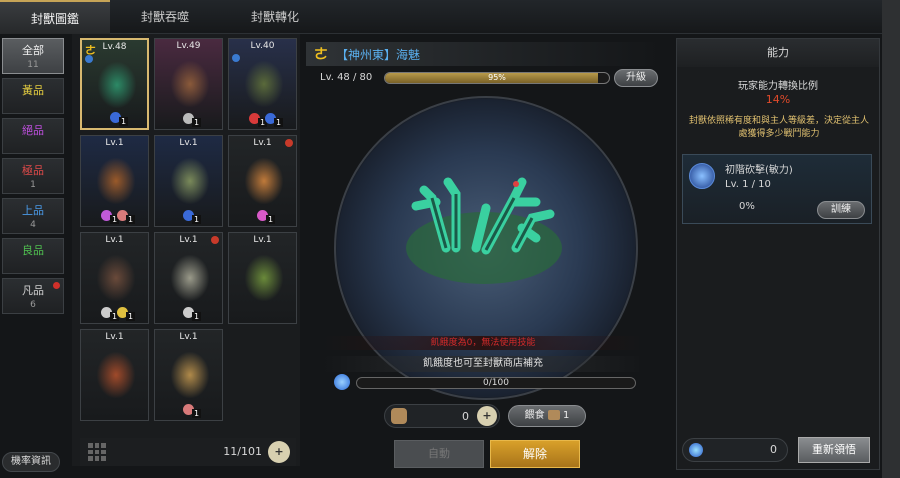 This screenshot has height=478, width=900. What do you see at coordinates (33, 170) in the screenshot?
I see `category-label: 極品` at bounding box center [33, 170].